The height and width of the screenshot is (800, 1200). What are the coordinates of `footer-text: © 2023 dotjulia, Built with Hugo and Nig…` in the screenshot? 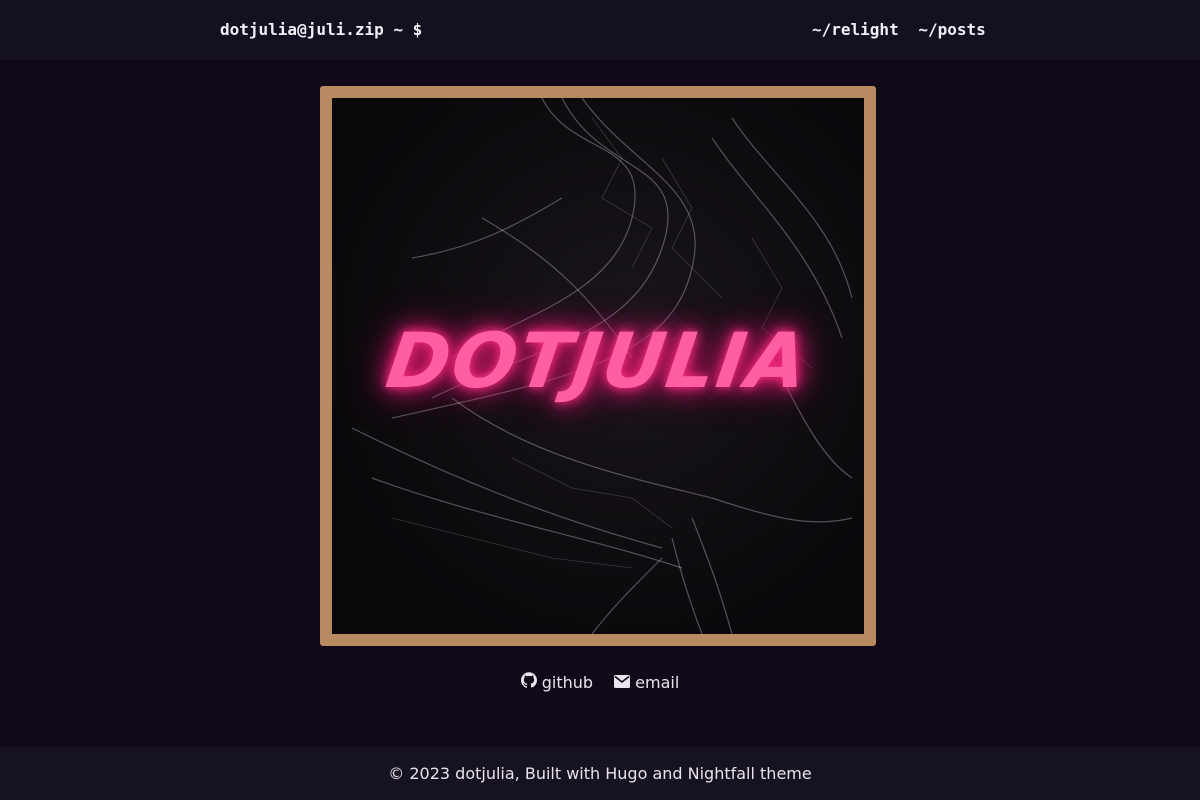 It's located at (600, 773).